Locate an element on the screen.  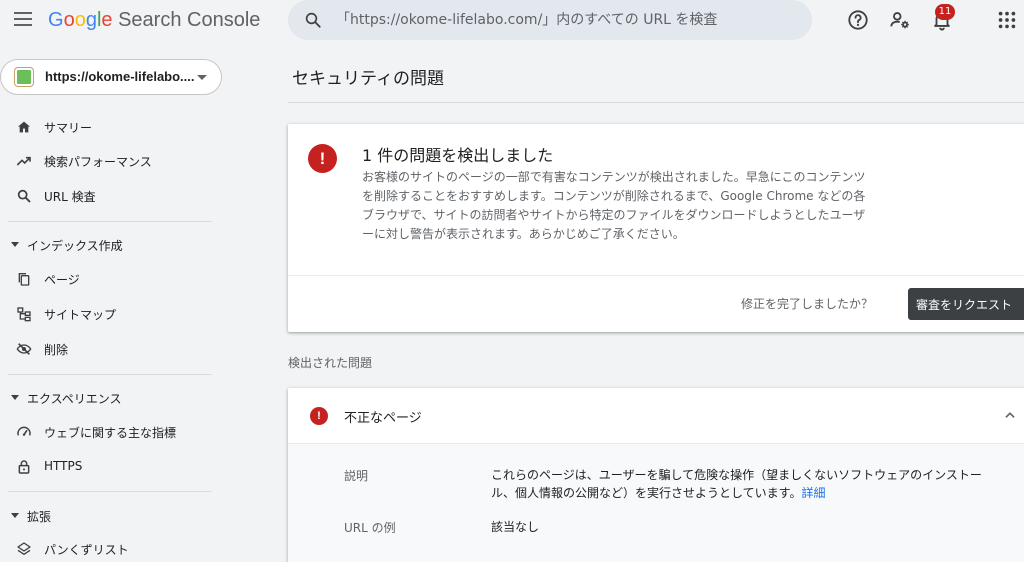
sidebar-section-indexing: インデックス作成 is located at coordinates (106, 244).